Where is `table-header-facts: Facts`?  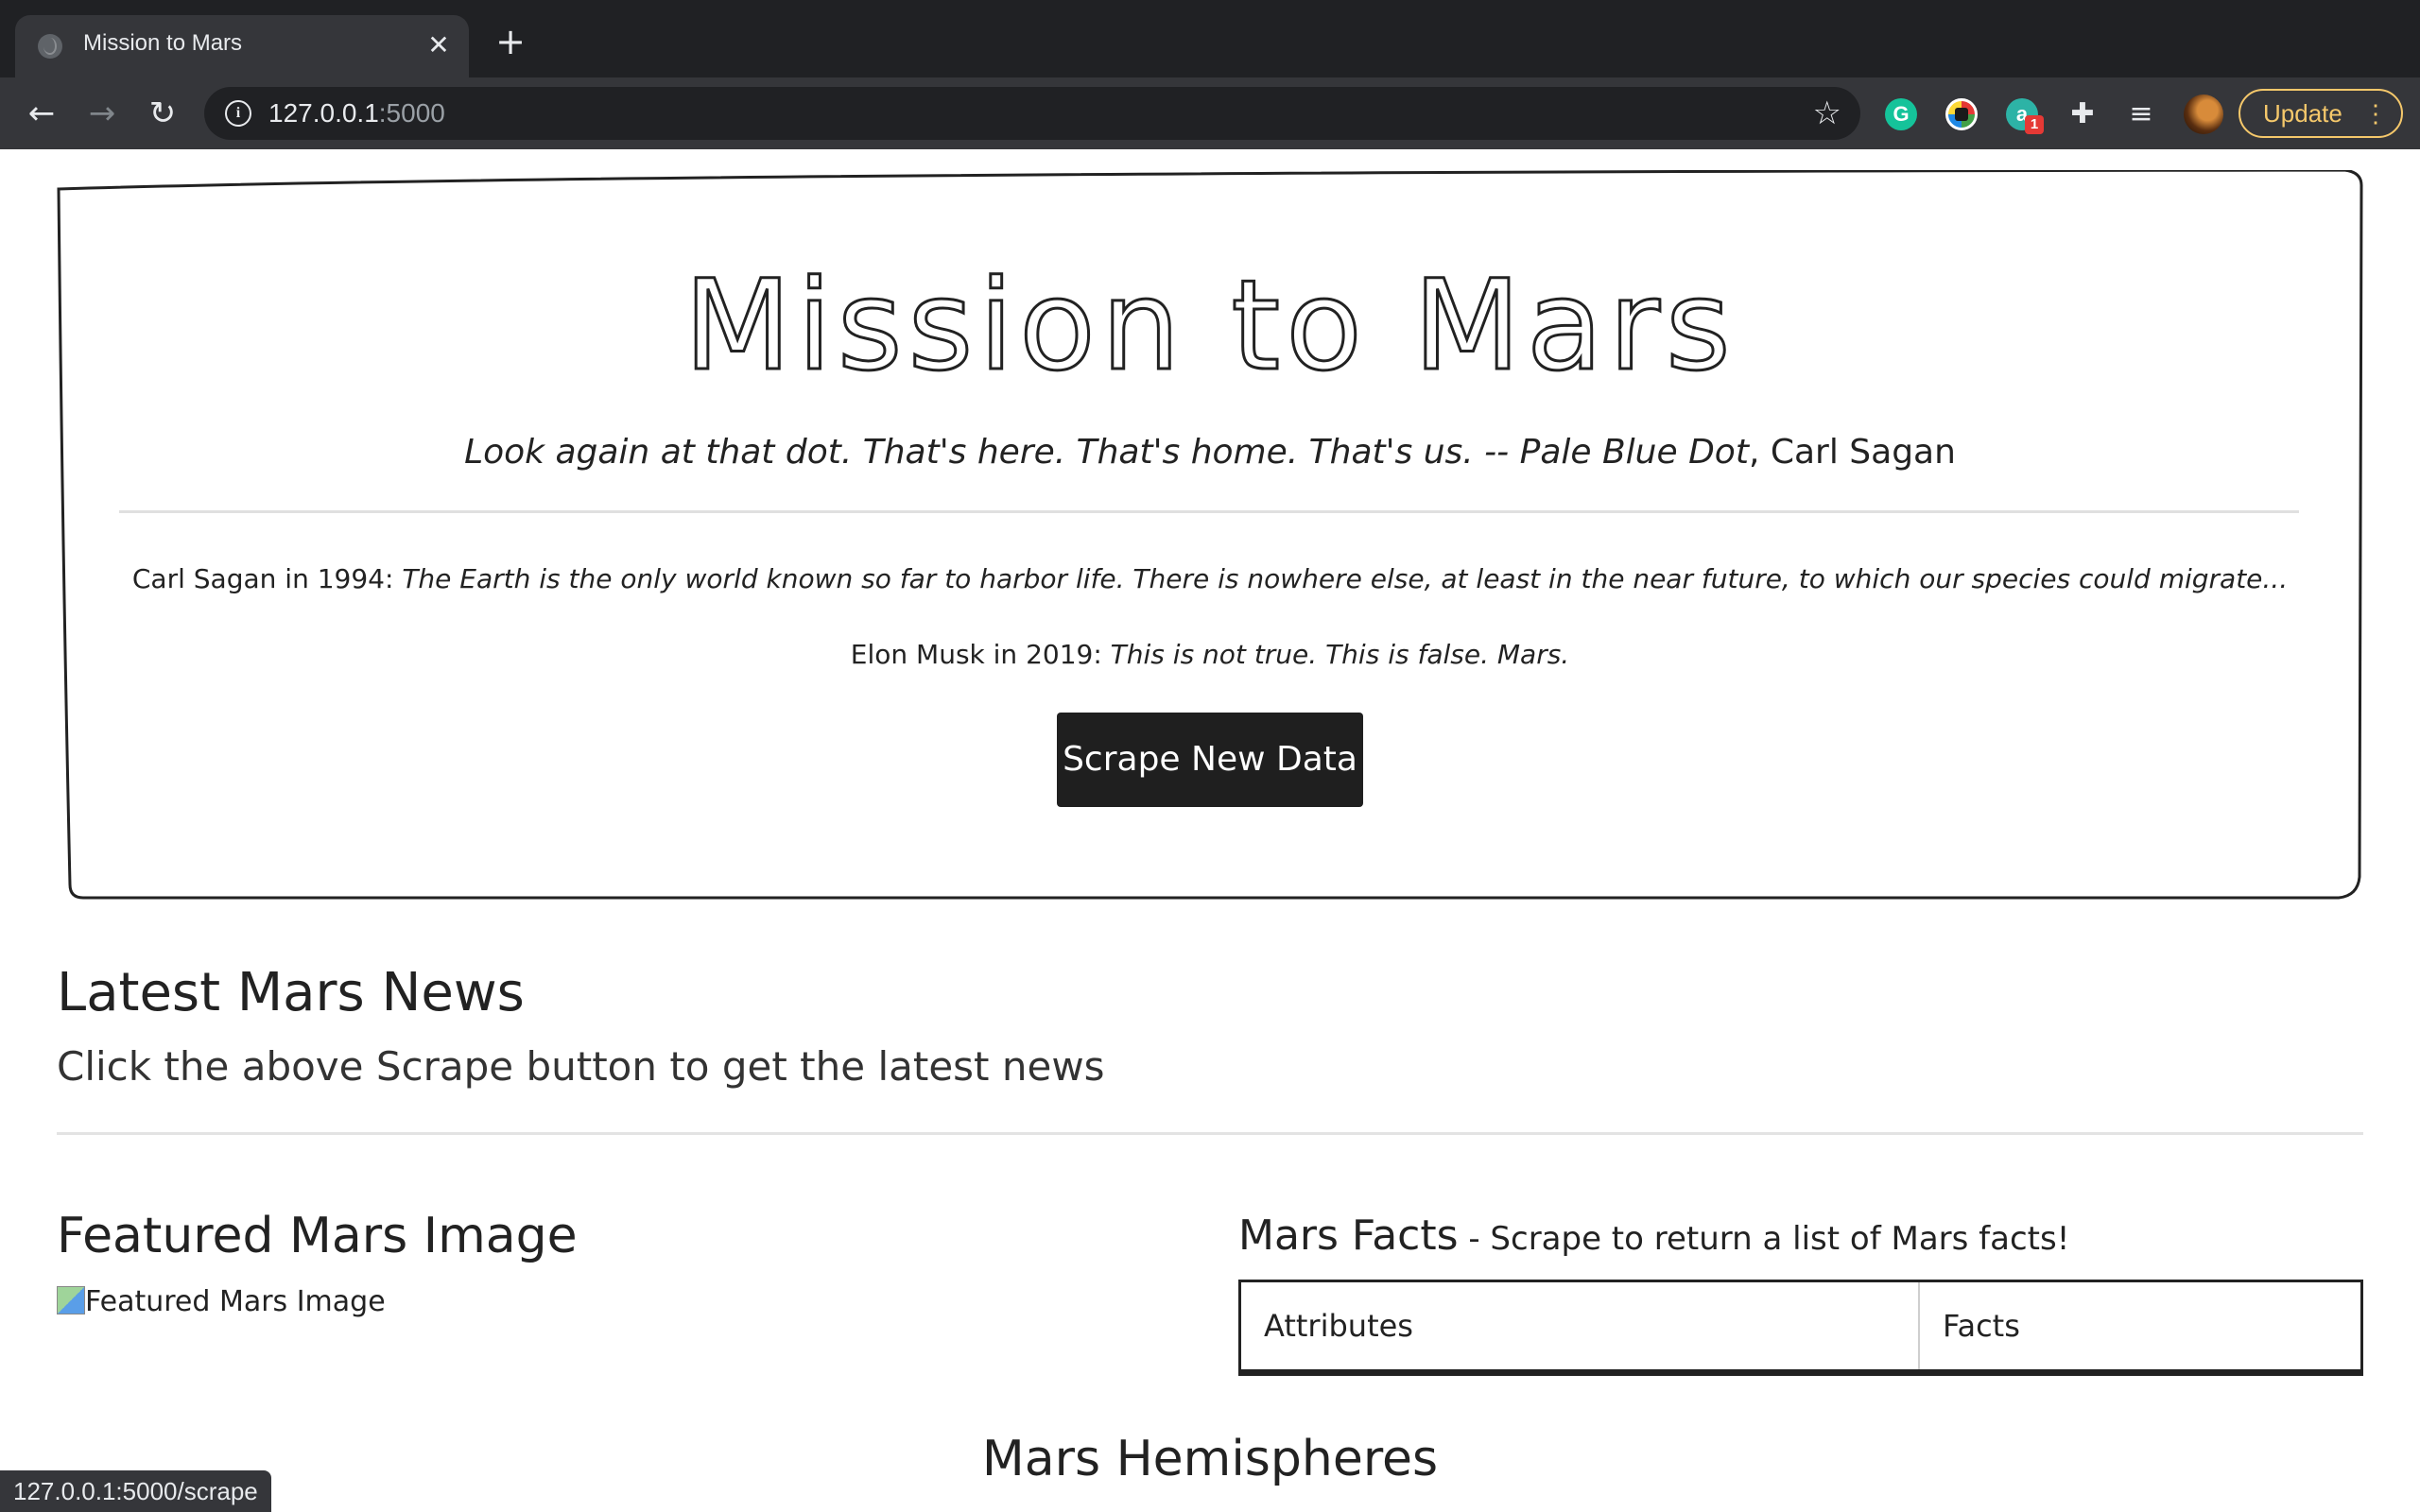 table-header-facts: Facts is located at coordinates (1982, 1326).